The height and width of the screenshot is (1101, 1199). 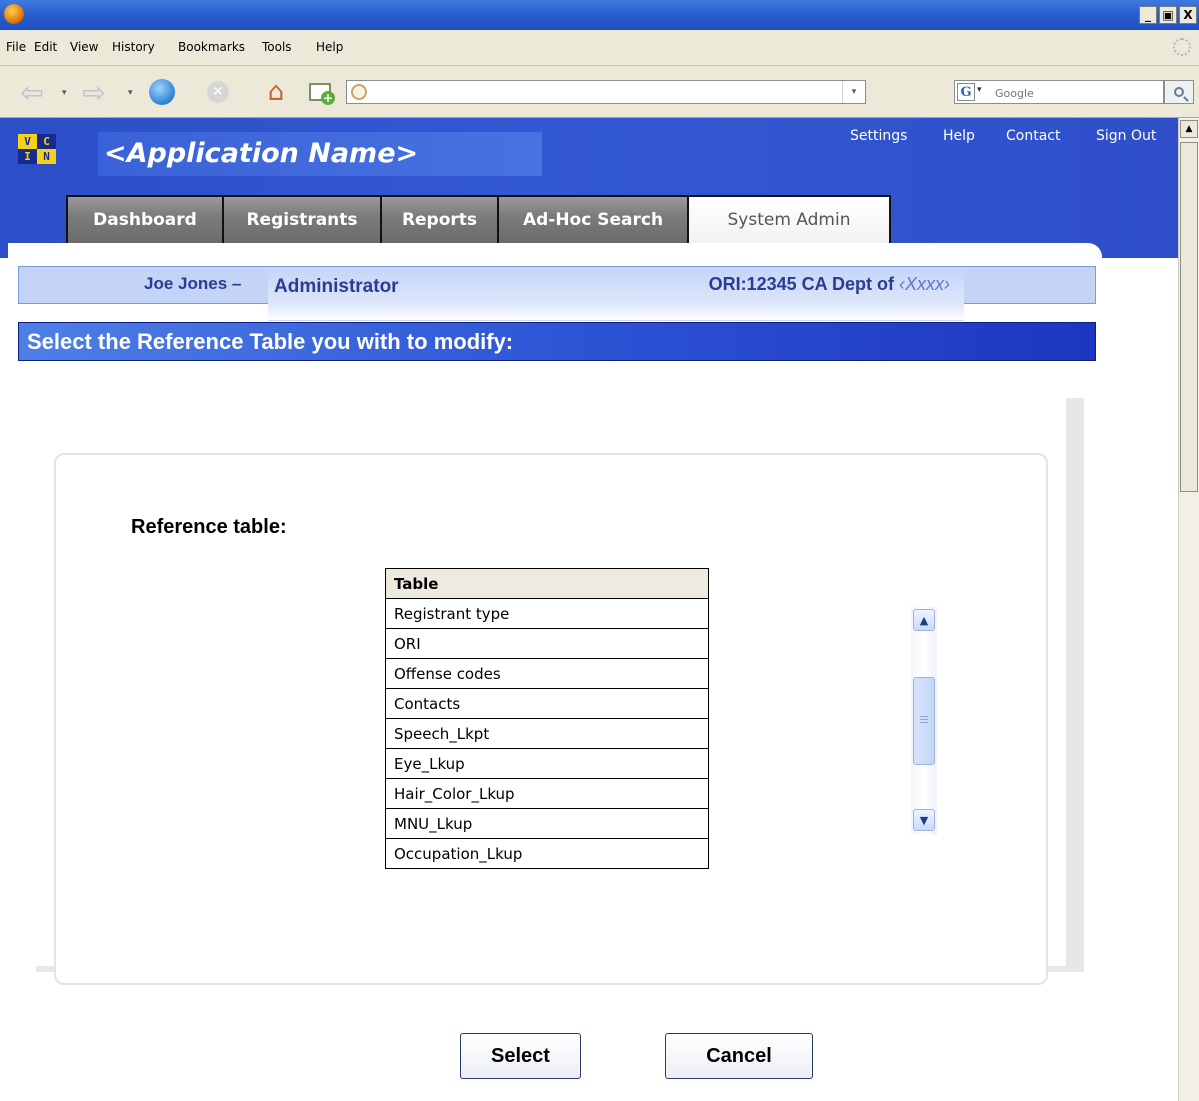 What do you see at coordinates (336, 286) in the screenshot?
I see `user-role: Administrator` at bounding box center [336, 286].